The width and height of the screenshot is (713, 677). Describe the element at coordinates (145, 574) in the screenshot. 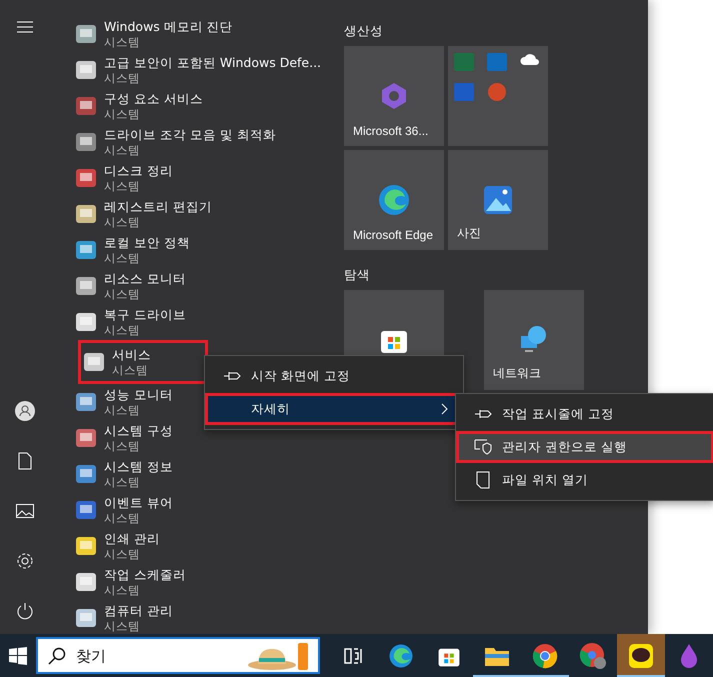

I see `app-name: 작업 스케줄러` at that location.